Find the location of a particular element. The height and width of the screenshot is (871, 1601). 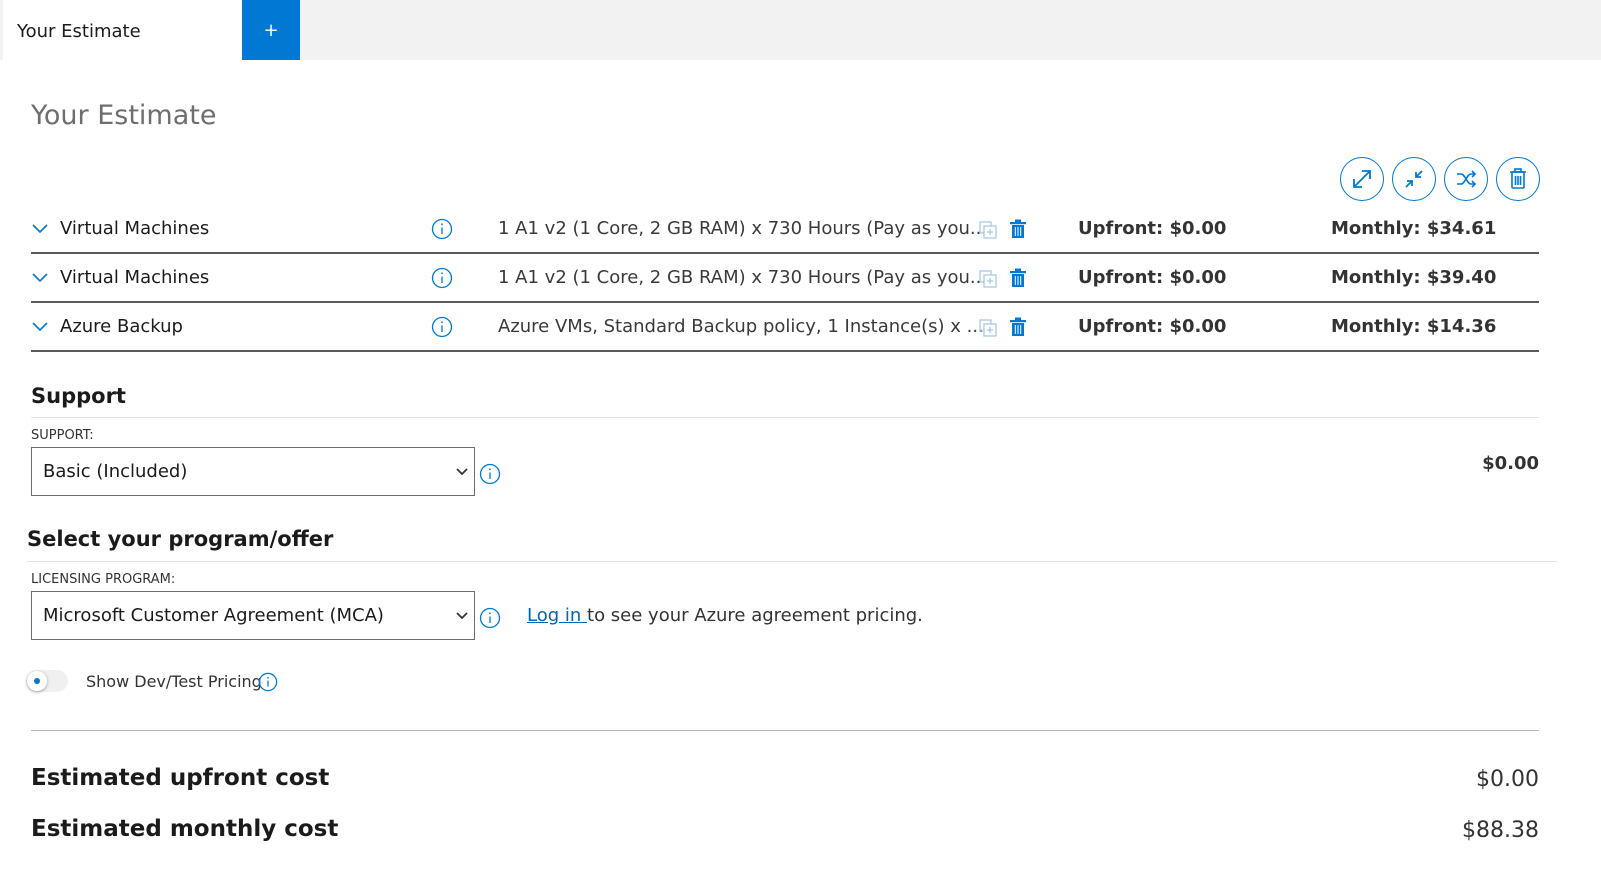

licensing-field-label: LICENSING PROGRAM: is located at coordinates (103, 579).